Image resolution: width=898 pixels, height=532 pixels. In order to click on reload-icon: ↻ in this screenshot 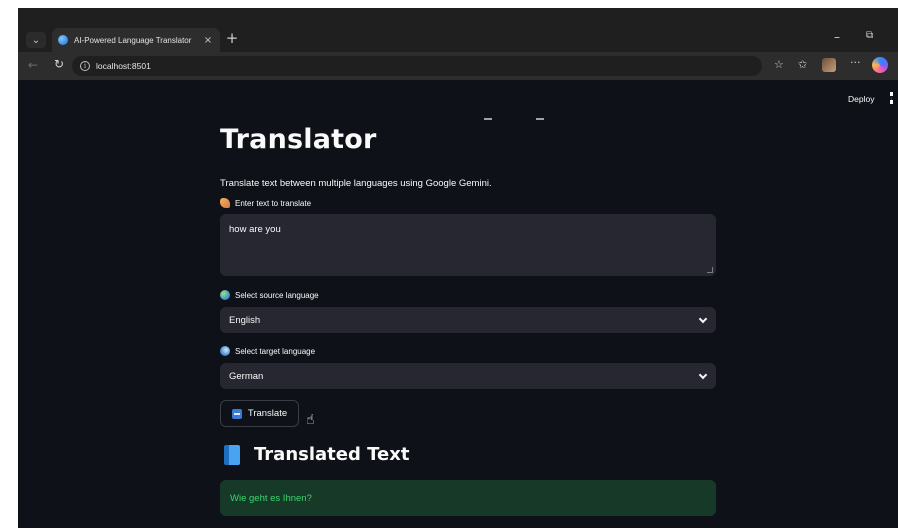, I will do `click(59, 64)`.